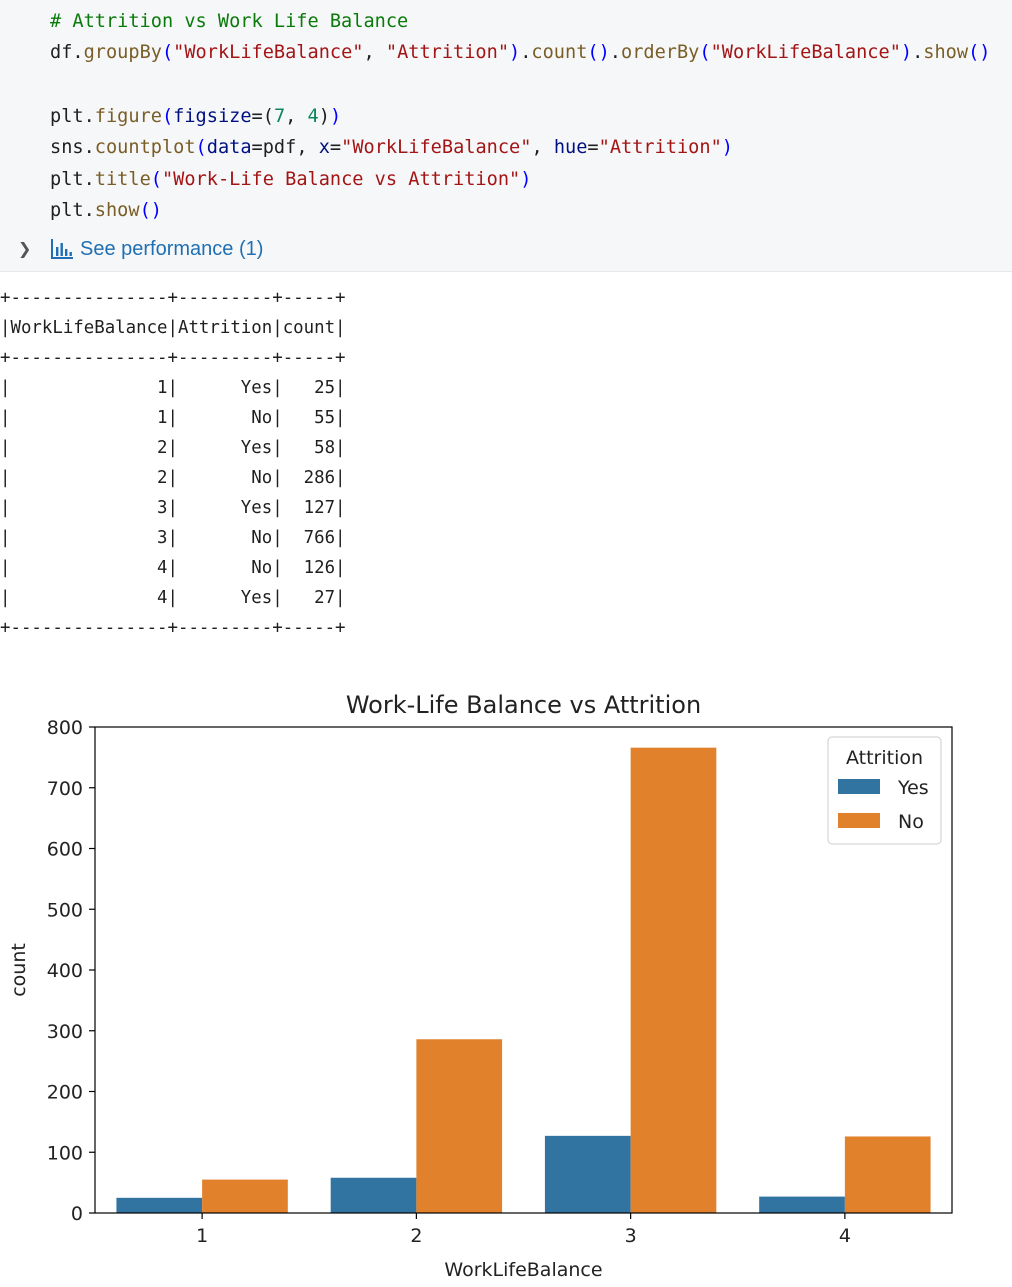 Image resolution: width=1012 pixels, height=1287 pixels. I want to click on see-performance-row: ❯ See performance (1), so click(200, 251).